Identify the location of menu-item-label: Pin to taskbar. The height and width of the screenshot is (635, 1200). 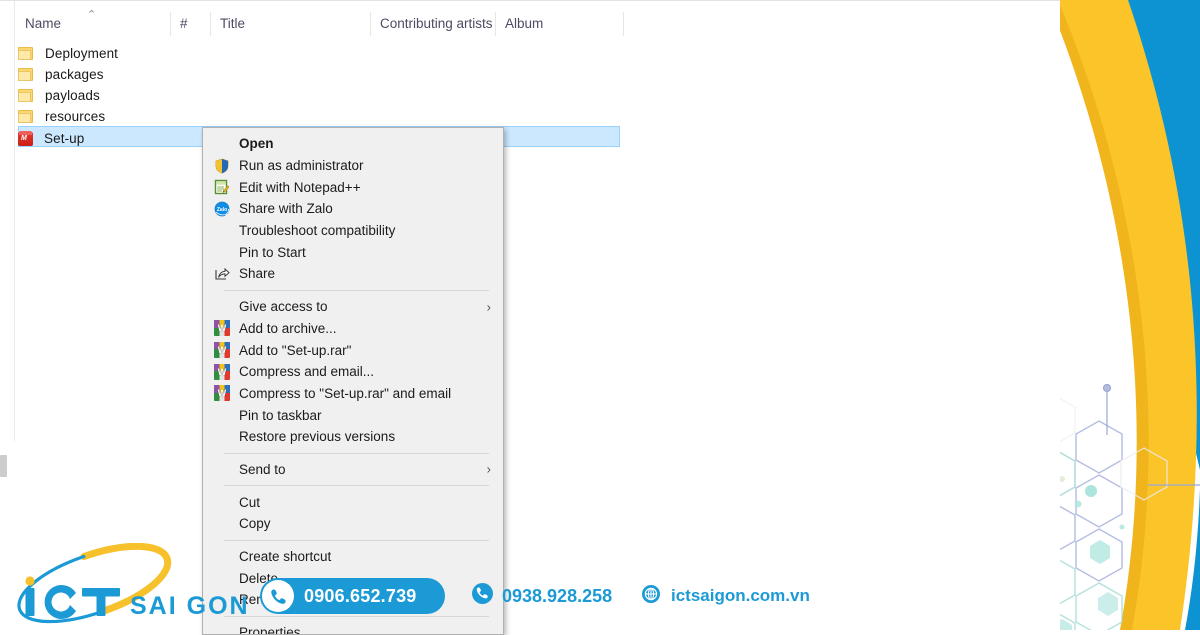
(280, 415).